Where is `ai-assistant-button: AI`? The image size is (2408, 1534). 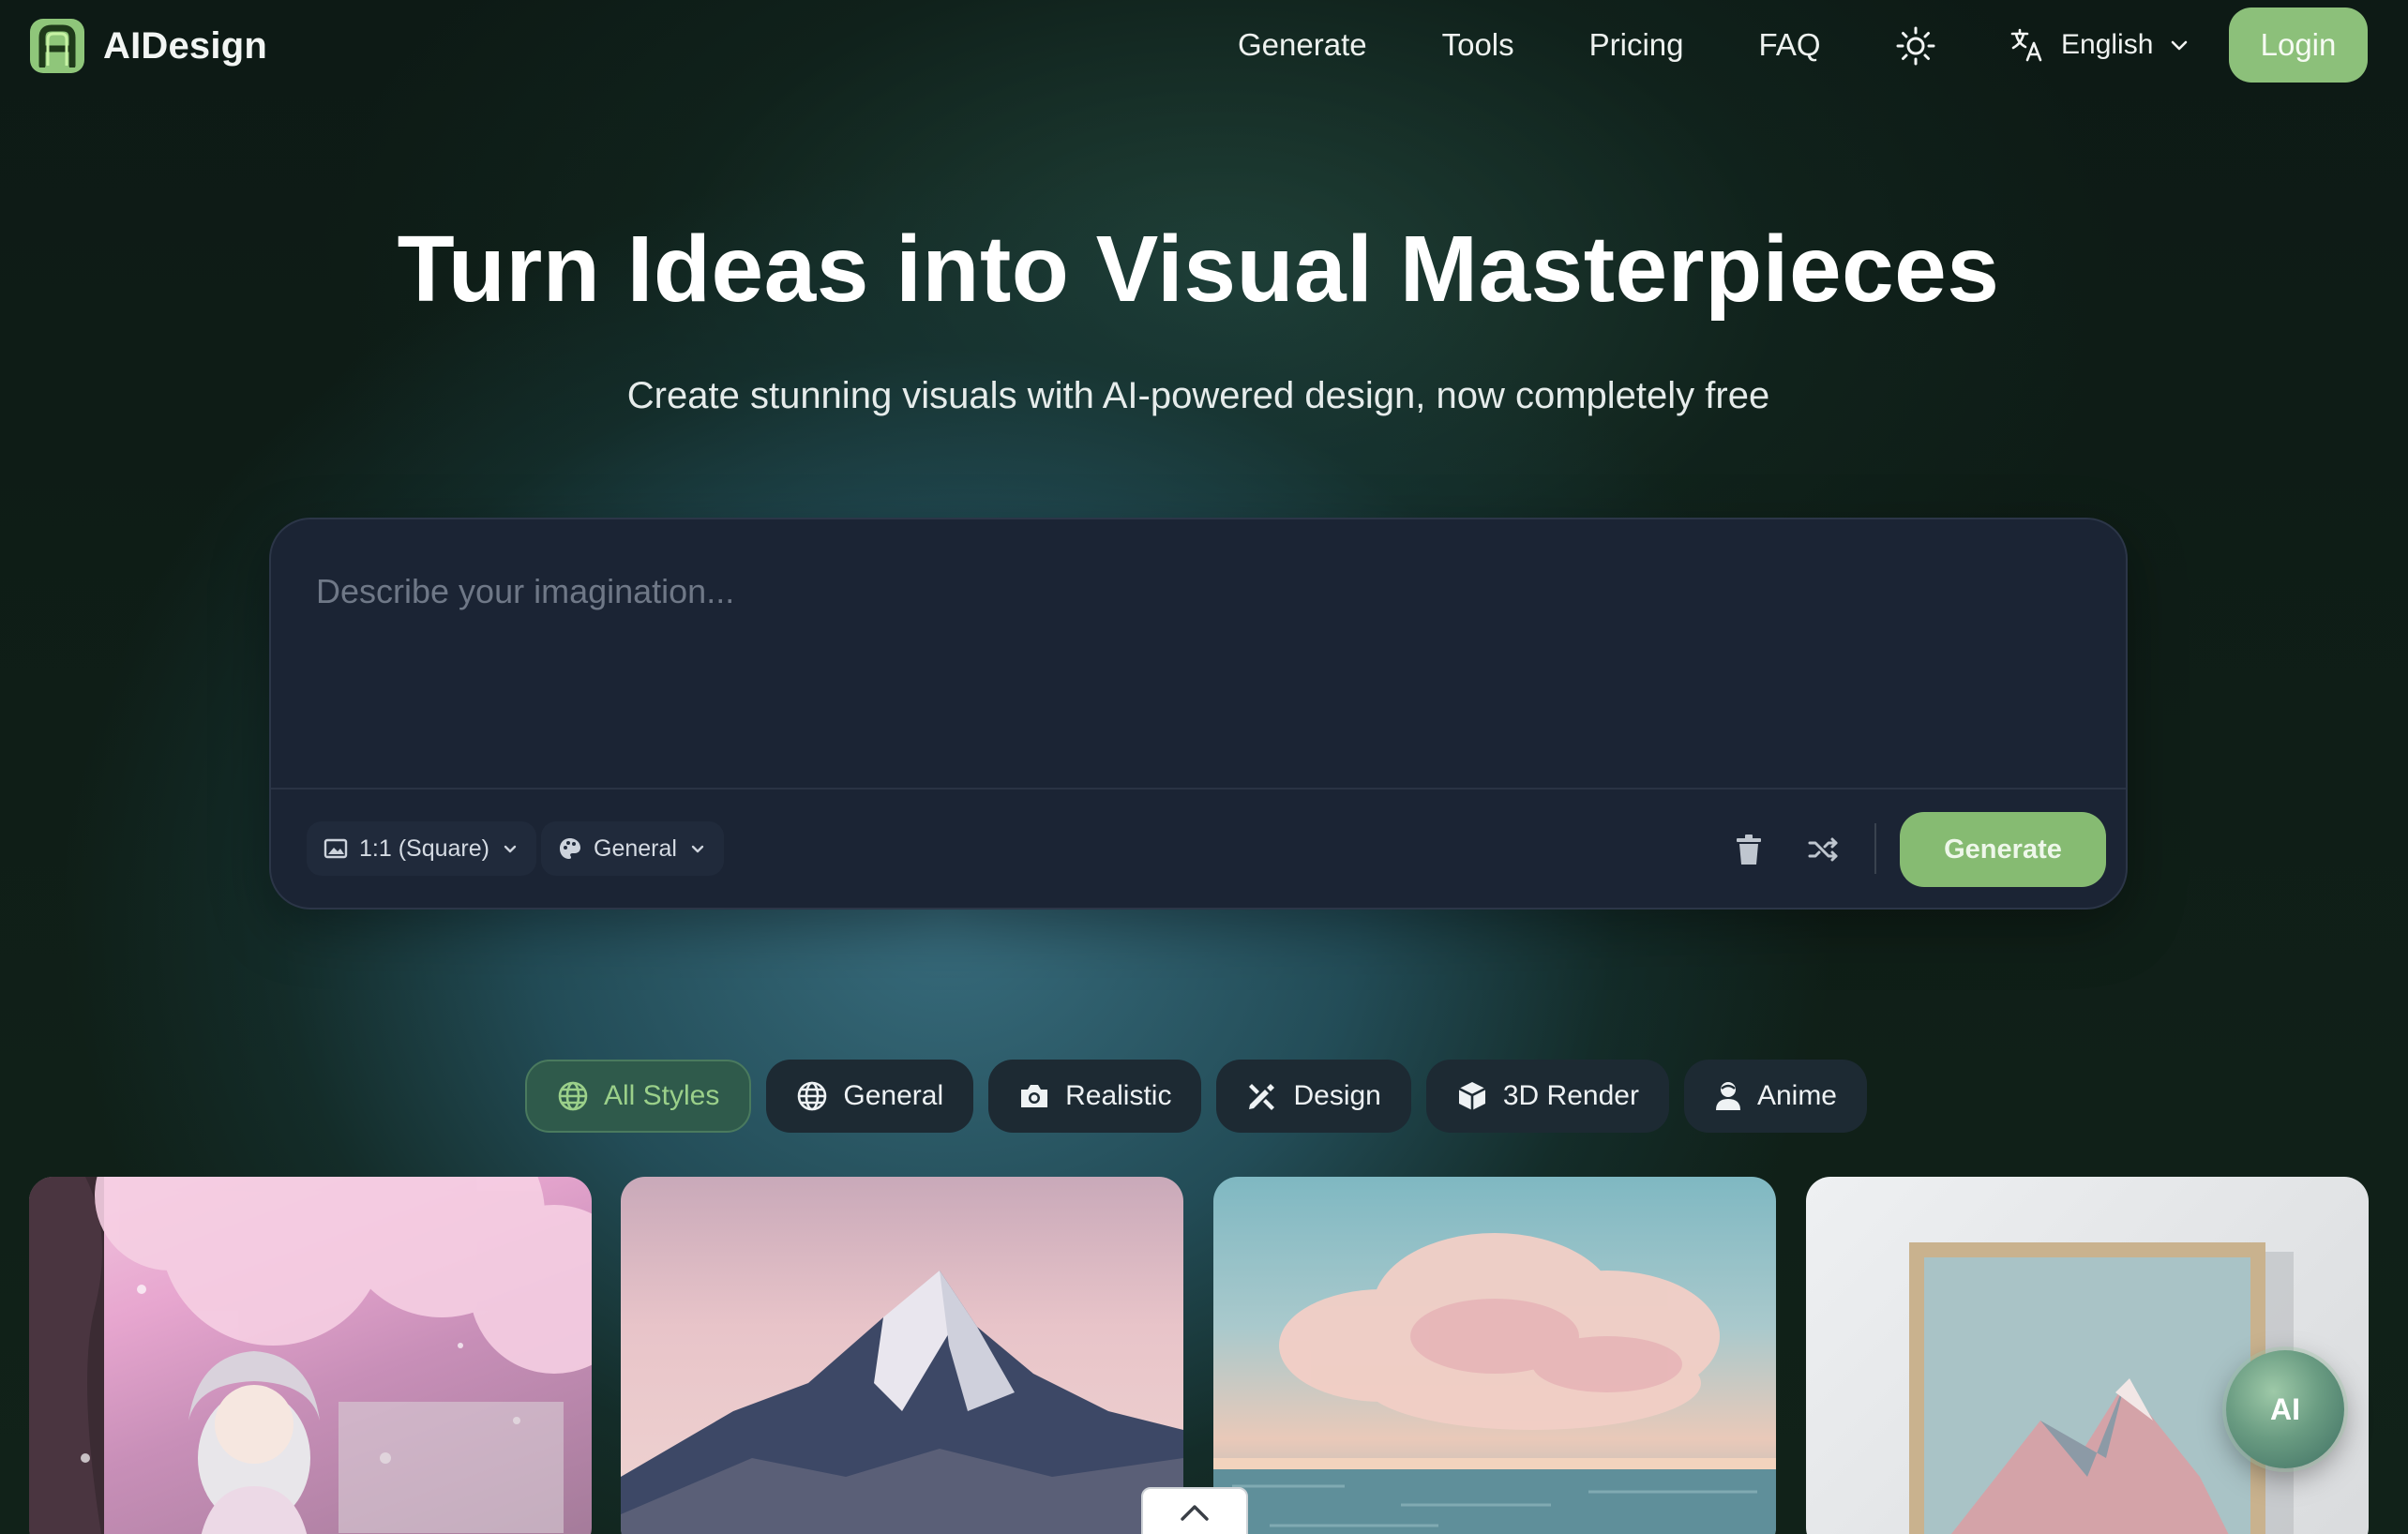 ai-assistant-button: AI is located at coordinates (2285, 1409).